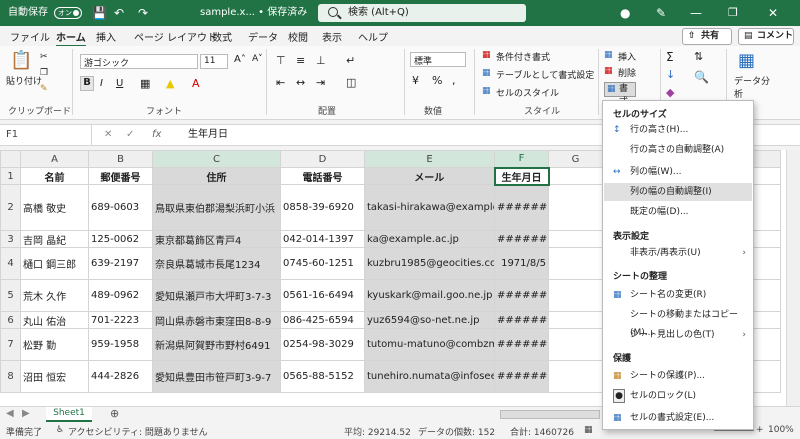  I want to click on tab-data: データ, so click(263, 36).